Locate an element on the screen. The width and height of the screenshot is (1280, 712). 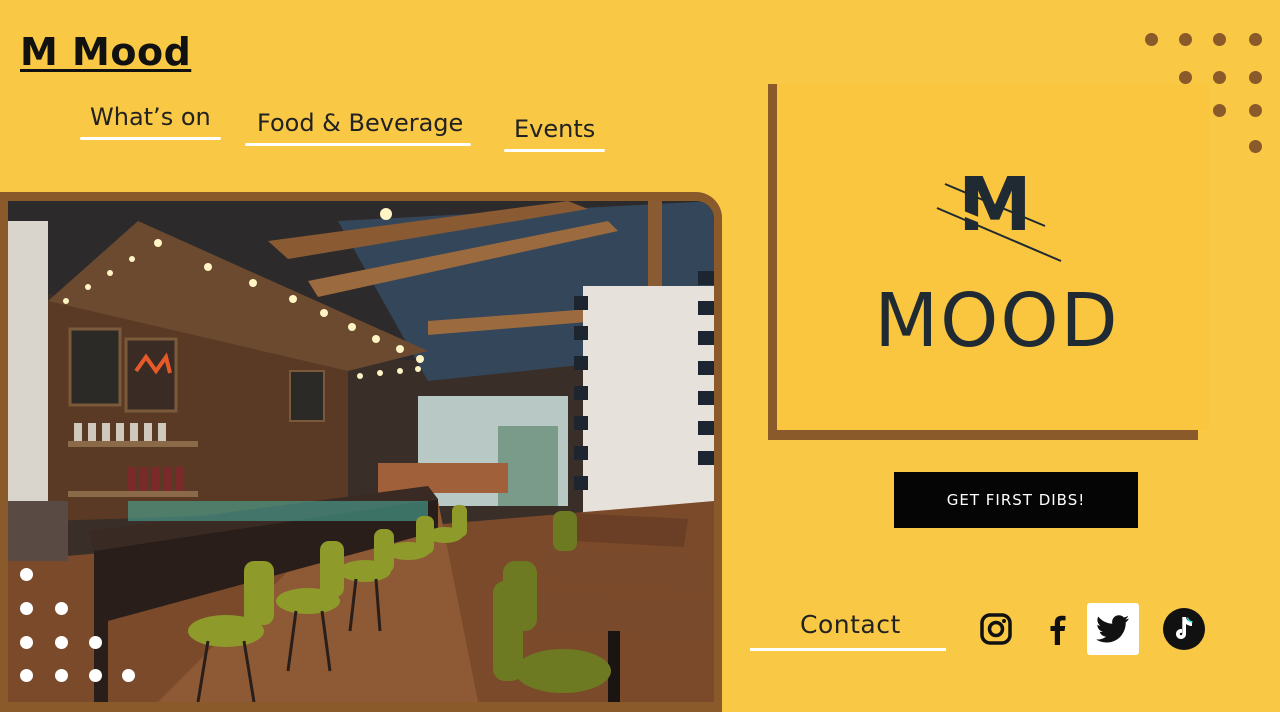
nav-food-beverage-label: Food & Beverage is located at coordinates (360, 123).